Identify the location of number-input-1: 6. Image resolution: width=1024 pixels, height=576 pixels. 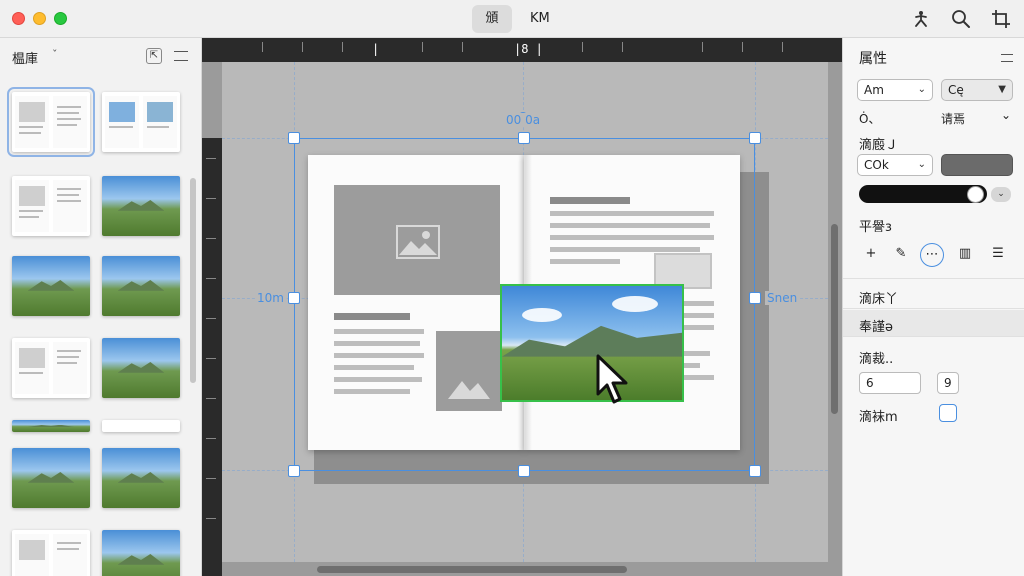
(890, 383).